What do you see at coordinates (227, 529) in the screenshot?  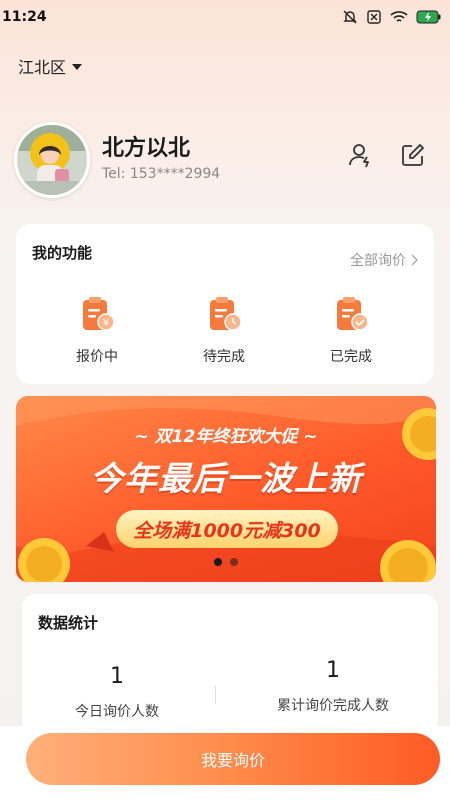 I see `banner-pill: 全场满1000元减300` at bounding box center [227, 529].